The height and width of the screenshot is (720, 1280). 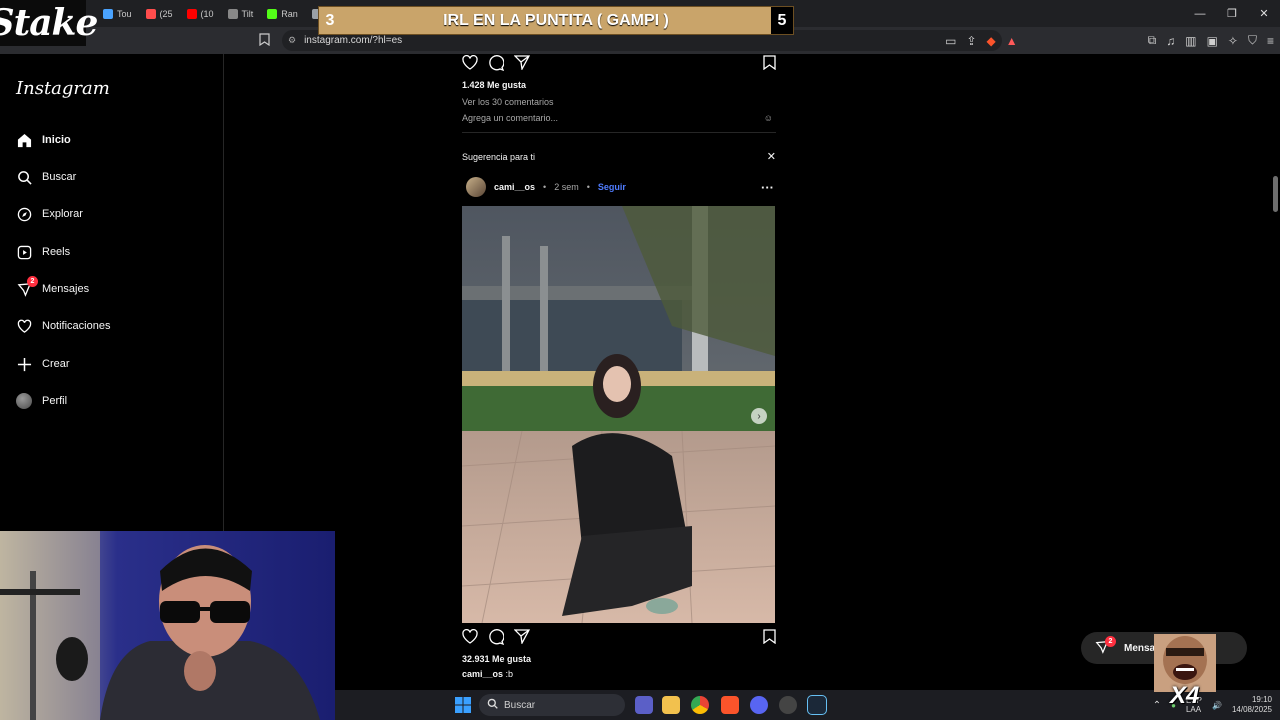 I want to click on next-image-button: ›, so click(x=759, y=416).